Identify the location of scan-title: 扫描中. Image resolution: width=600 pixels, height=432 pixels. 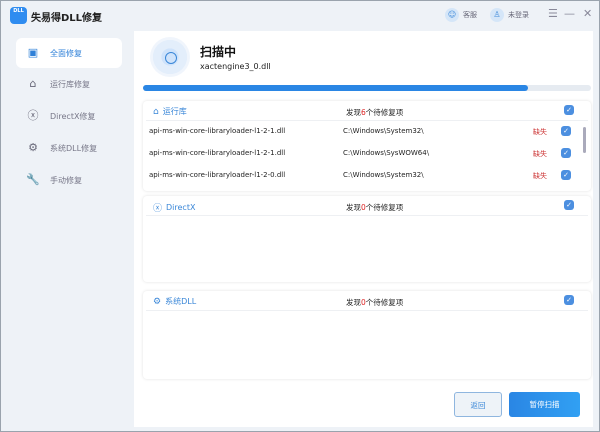
(218, 52).